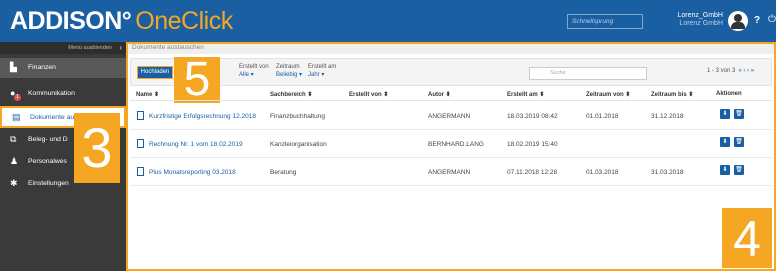 This screenshot has width=776, height=271. Describe the element at coordinates (602, 116) in the screenshot. I see `cell-zeitraum-von: 01.01.2018` at that location.